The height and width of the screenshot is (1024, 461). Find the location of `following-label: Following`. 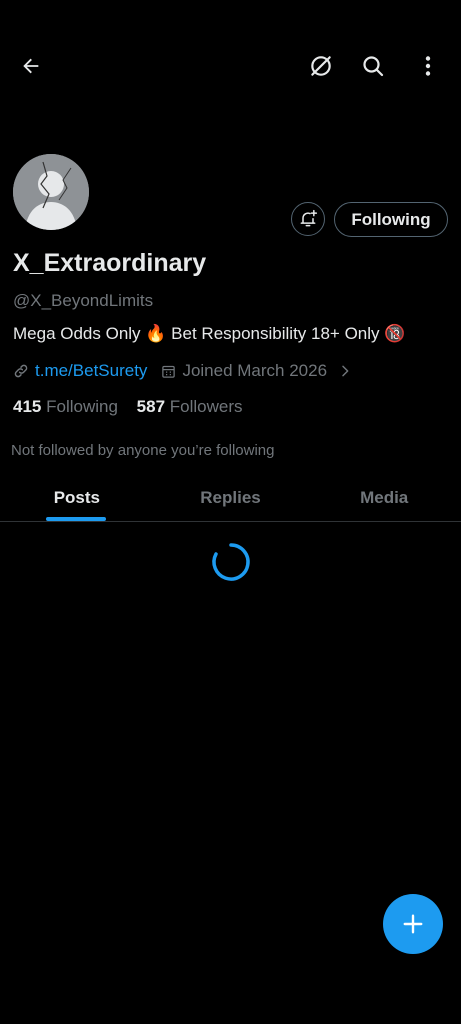

following-label: Following is located at coordinates (82, 406).